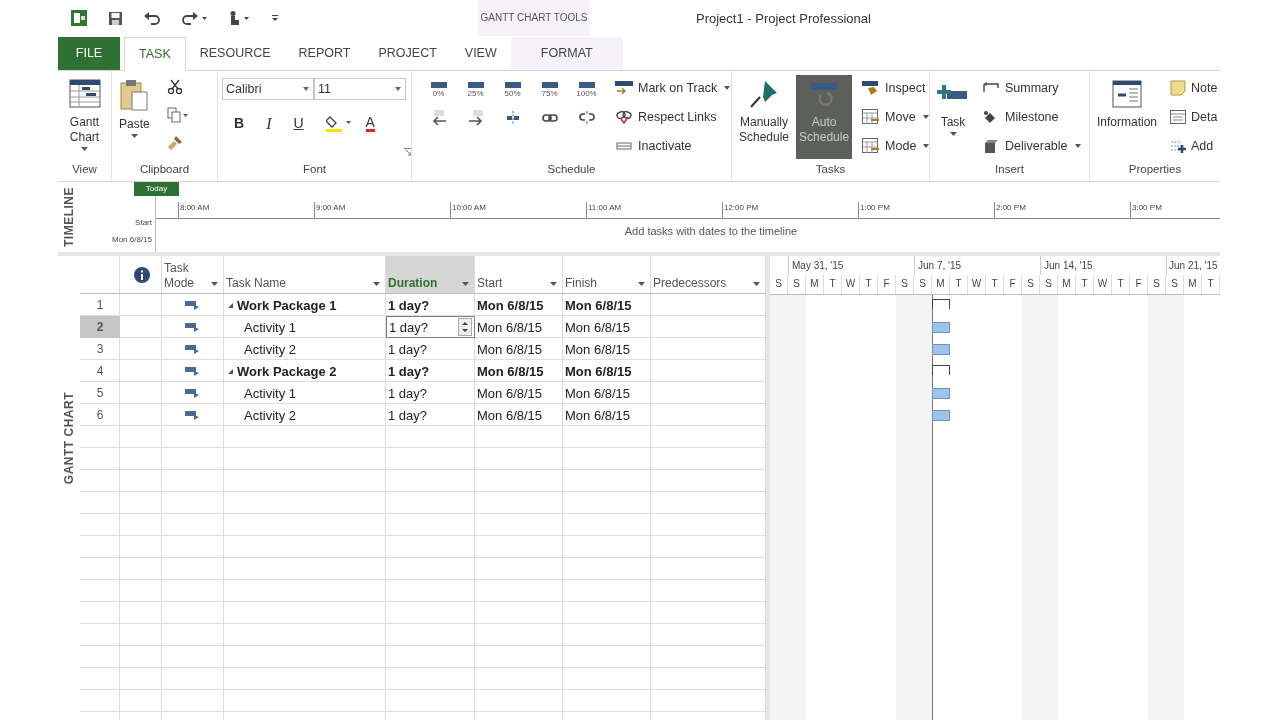 This screenshot has height=720, width=1280. Describe the element at coordinates (174, 143) in the screenshot. I see `format-painter-icon` at that location.